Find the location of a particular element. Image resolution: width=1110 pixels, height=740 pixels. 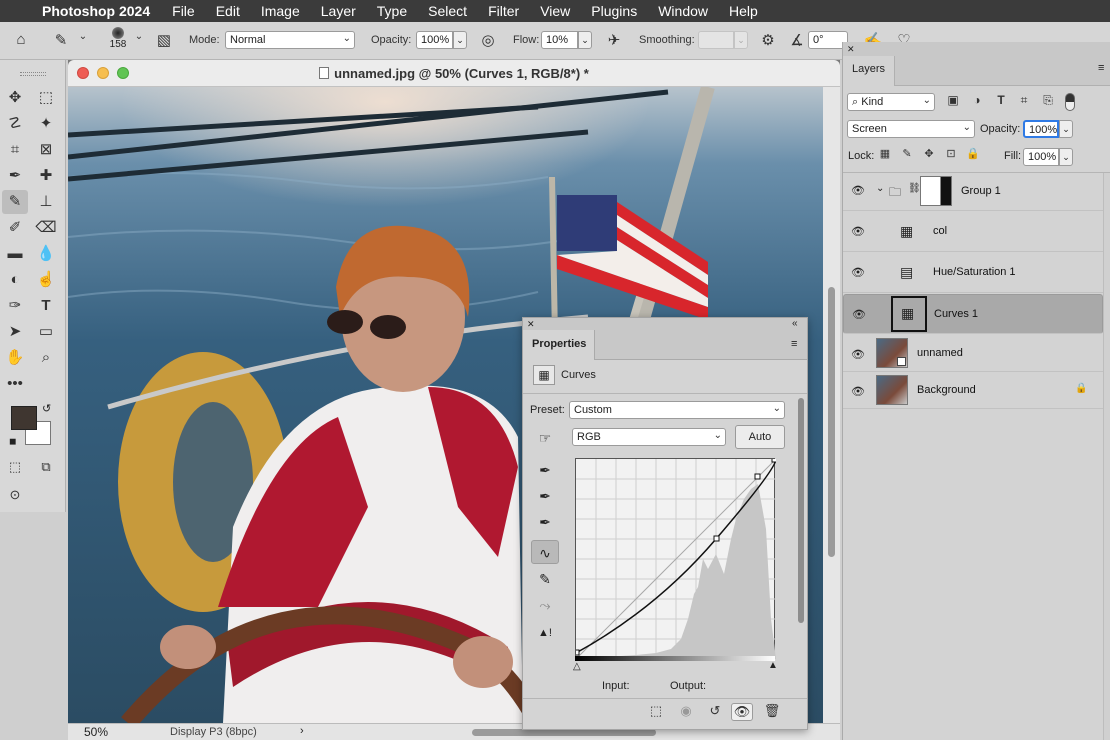

layer-row-group-1: 👁 ⌄ 🗀 ⛓ Group 1 is located at coordinates (973, 191).